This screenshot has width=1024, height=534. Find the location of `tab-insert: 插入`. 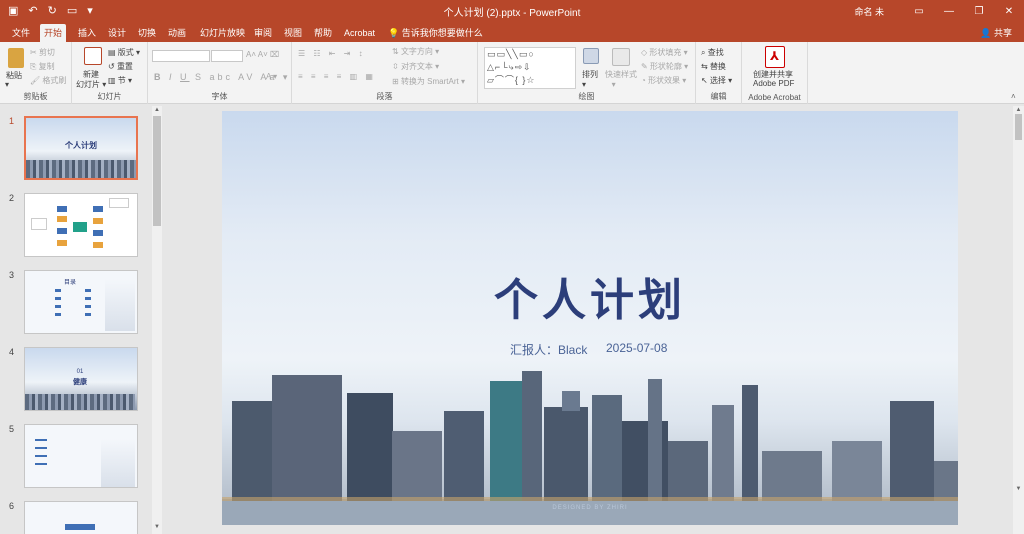

tab-insert: 插入 is located at coordinates (87, 33).